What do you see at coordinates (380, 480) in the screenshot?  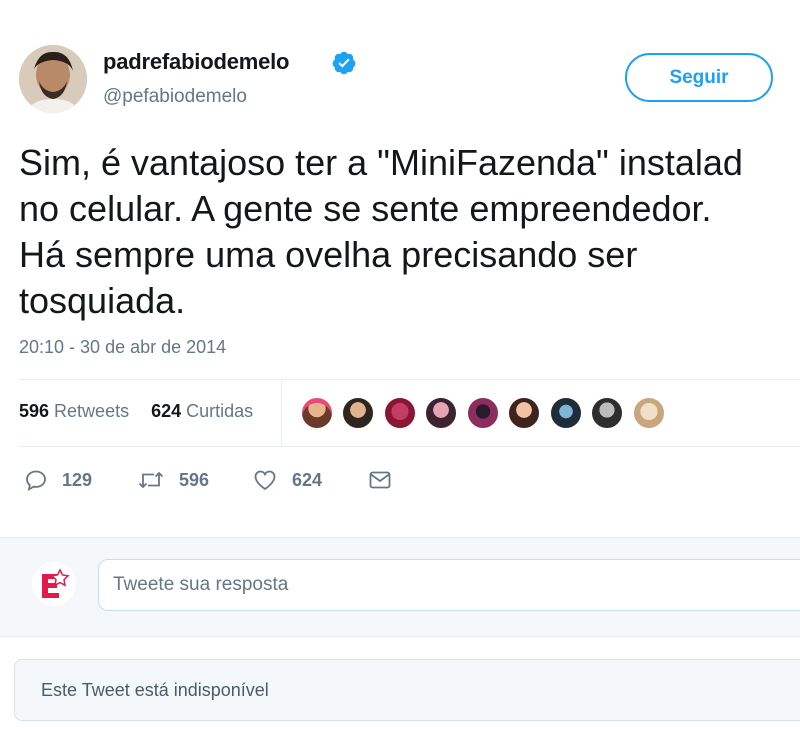 I see `envelope-icon` at bounding box center [380, 480].